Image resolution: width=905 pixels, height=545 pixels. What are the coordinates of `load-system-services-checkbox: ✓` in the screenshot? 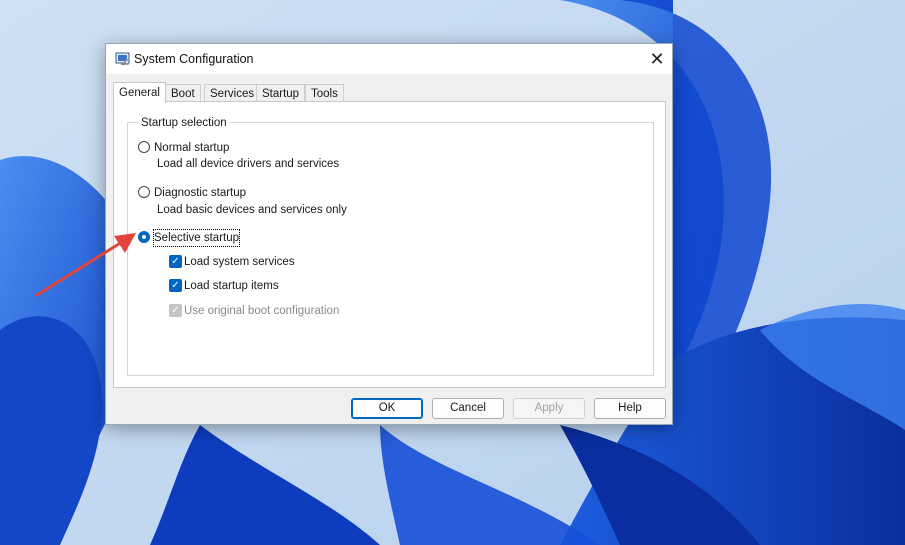 It's located at (175, 261).